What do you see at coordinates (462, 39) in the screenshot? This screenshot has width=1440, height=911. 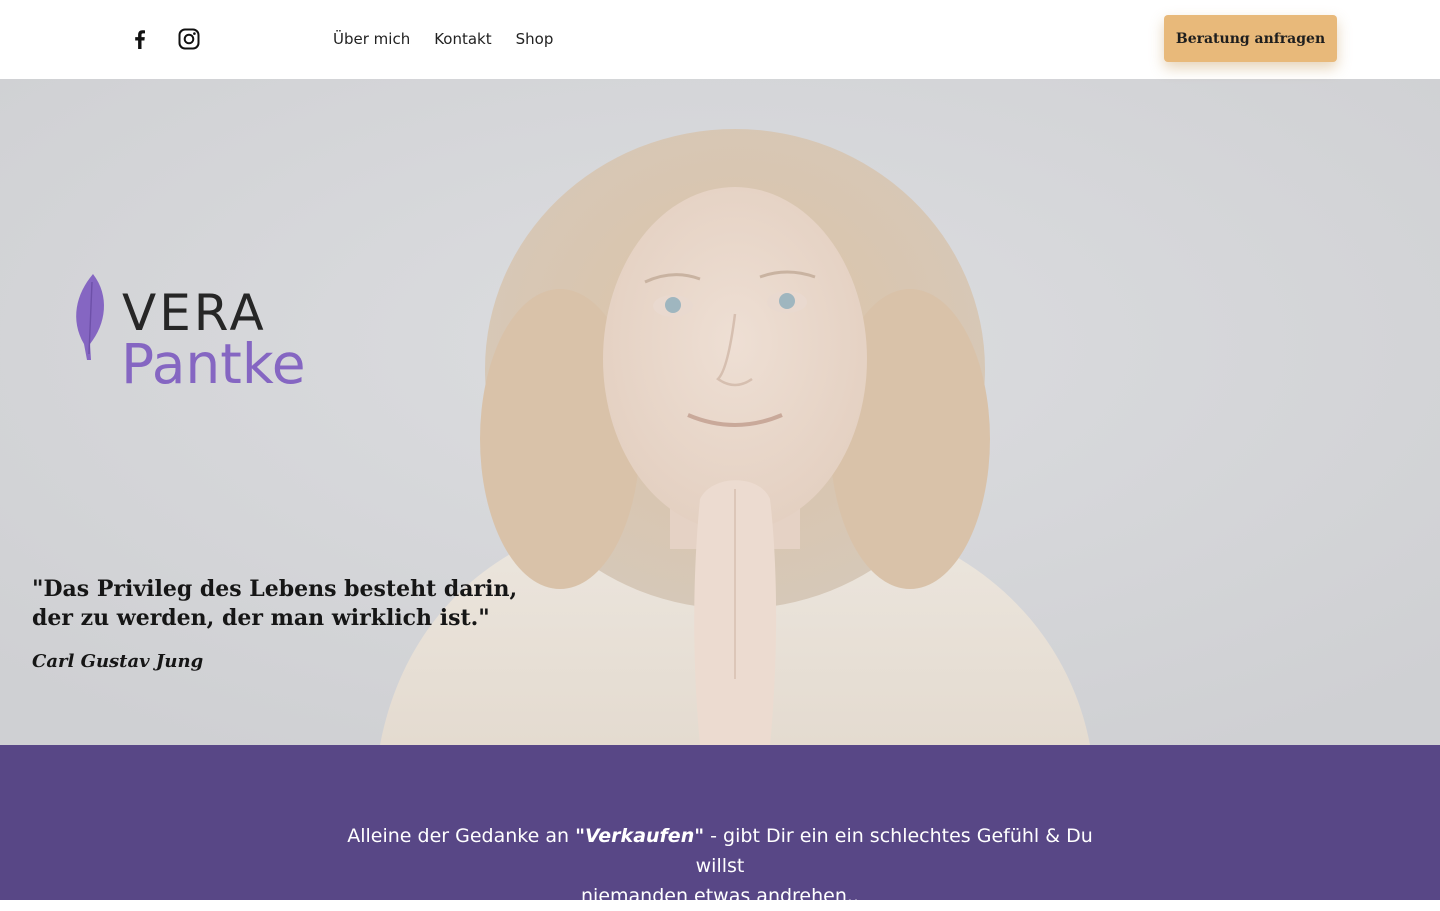 I see `nav-item-kontakt: Kontakt` at bounding box center [462, 39].